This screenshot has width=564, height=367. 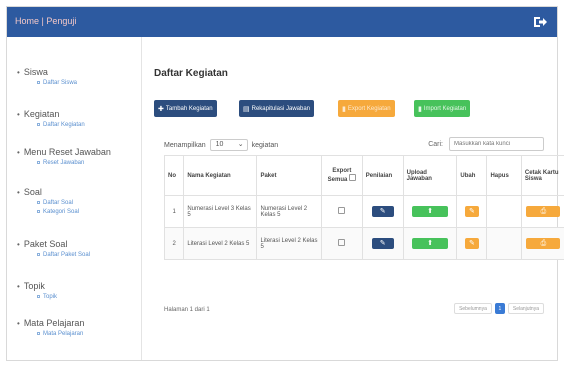 I want to click on column-header-hapus: Hapus, so click(x=504, y=175).